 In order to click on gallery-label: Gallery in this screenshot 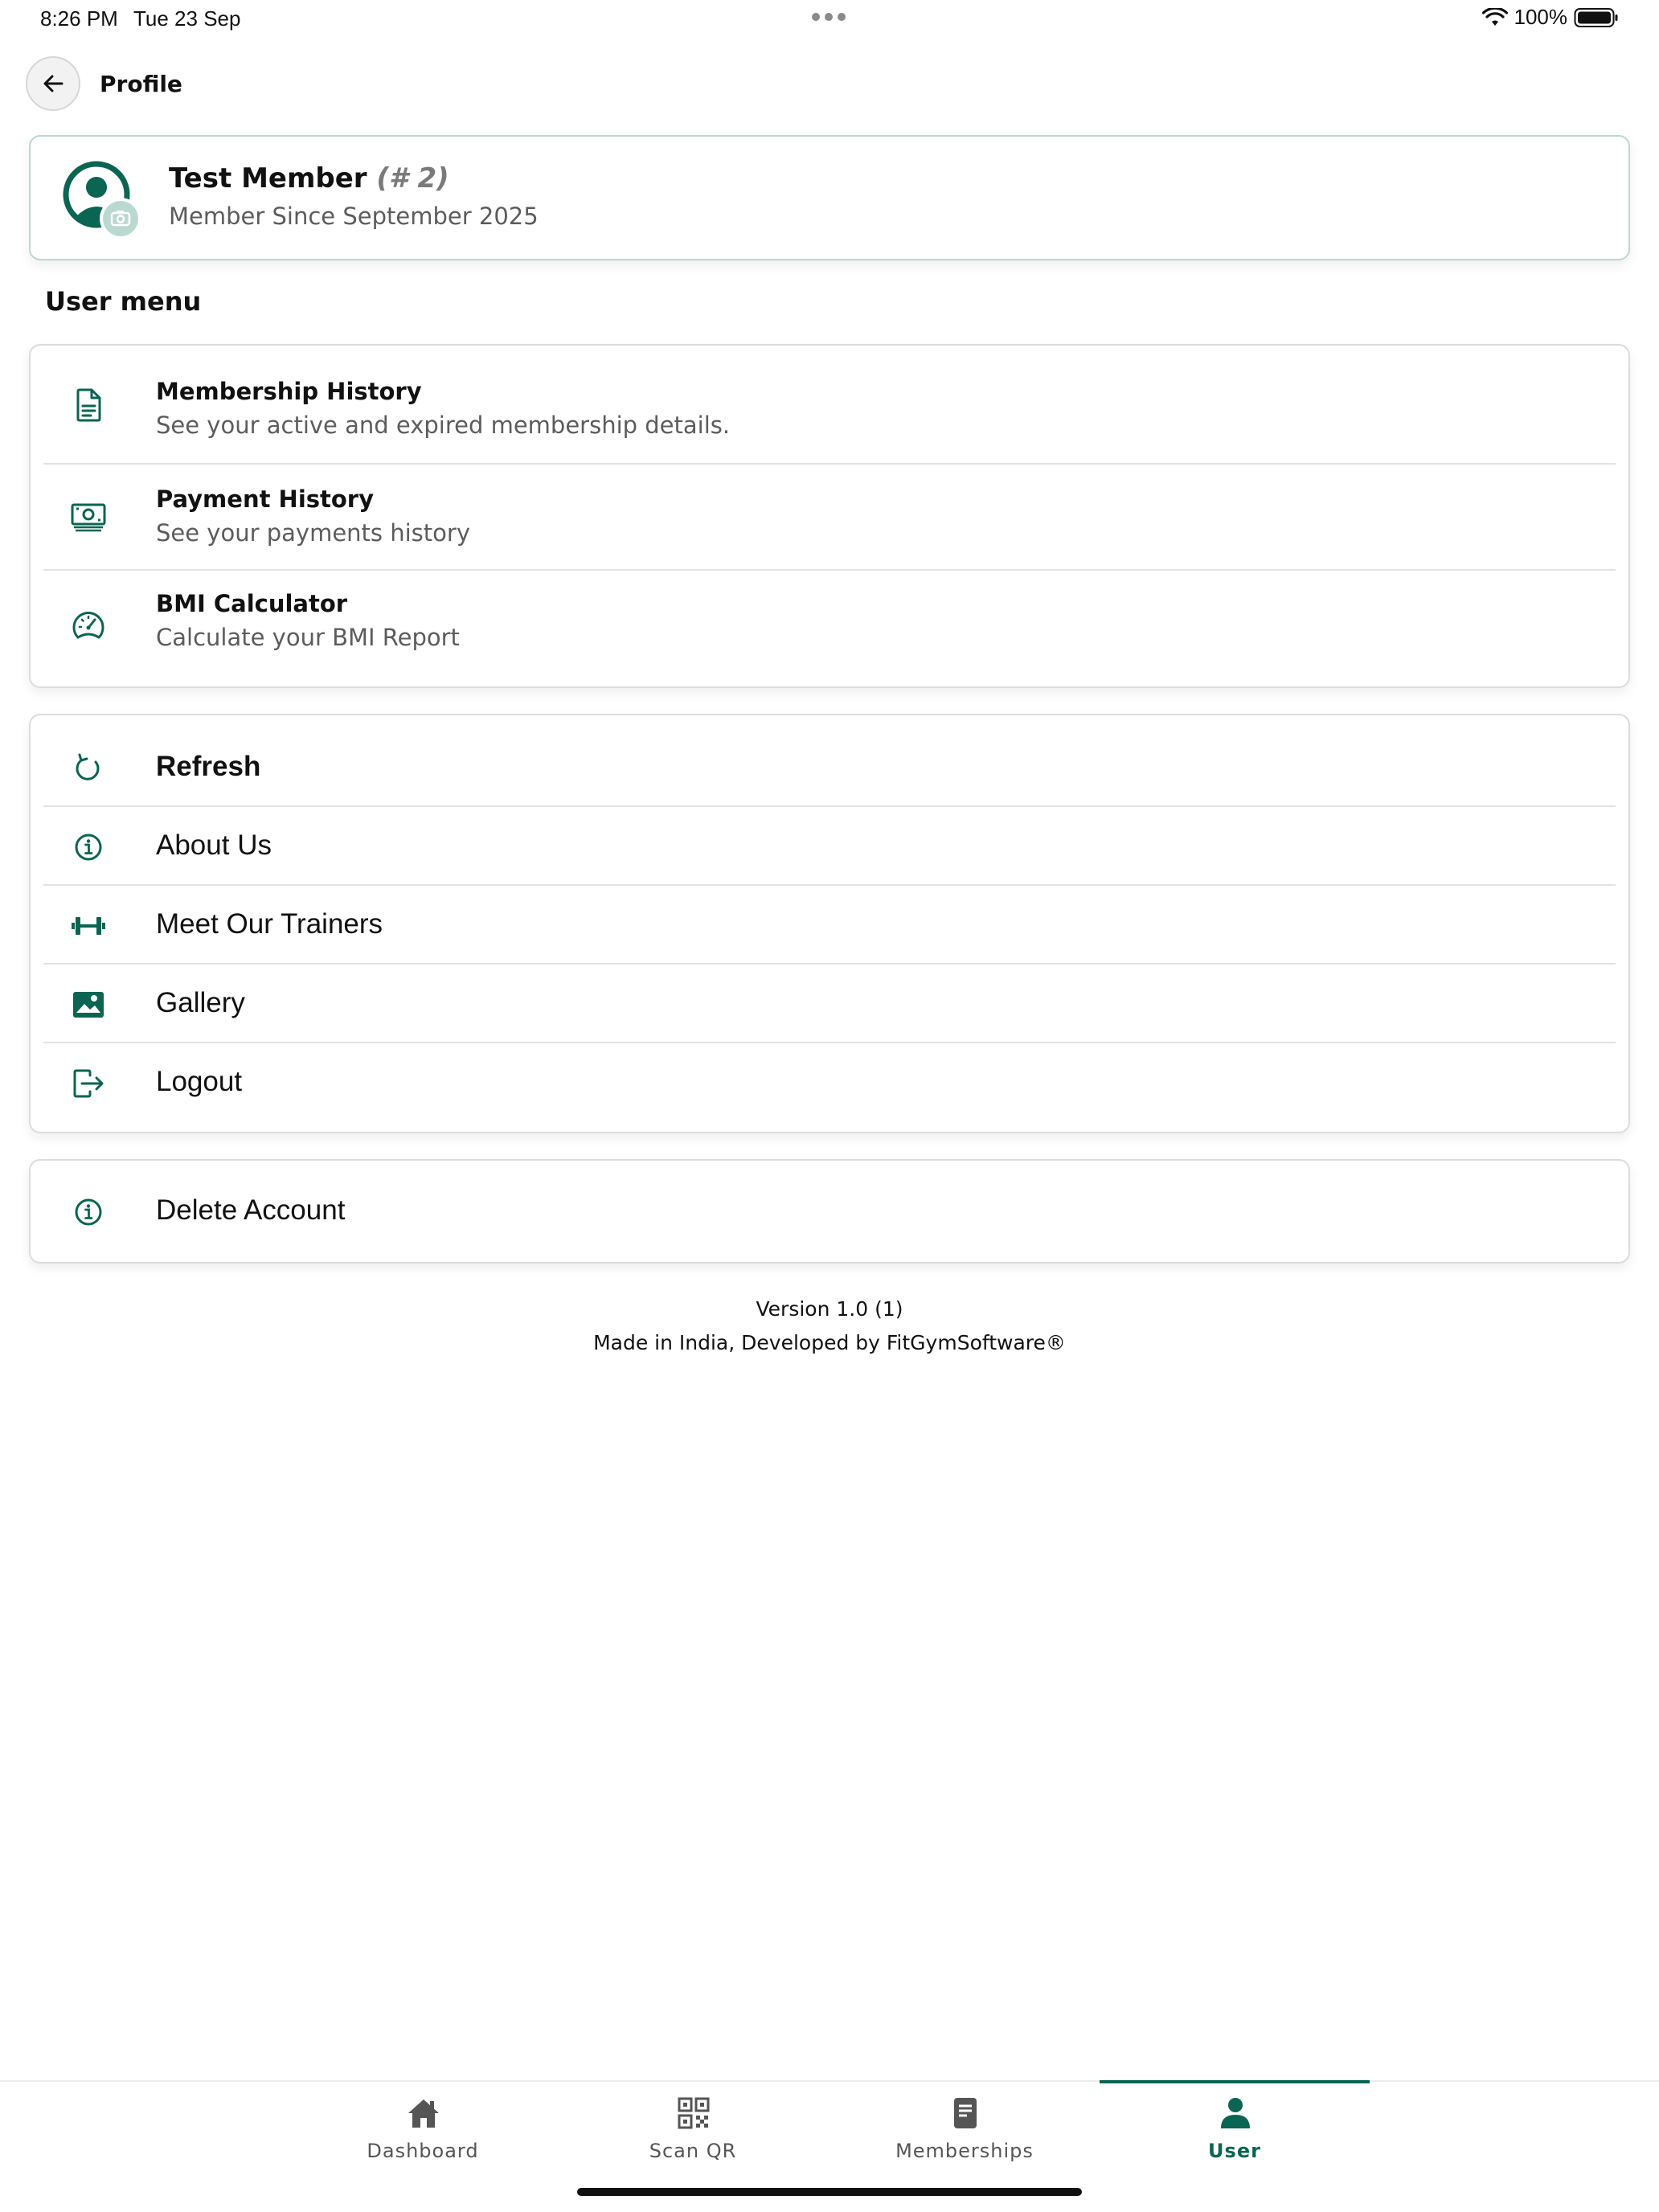, I will do `click(200, 1002)`.